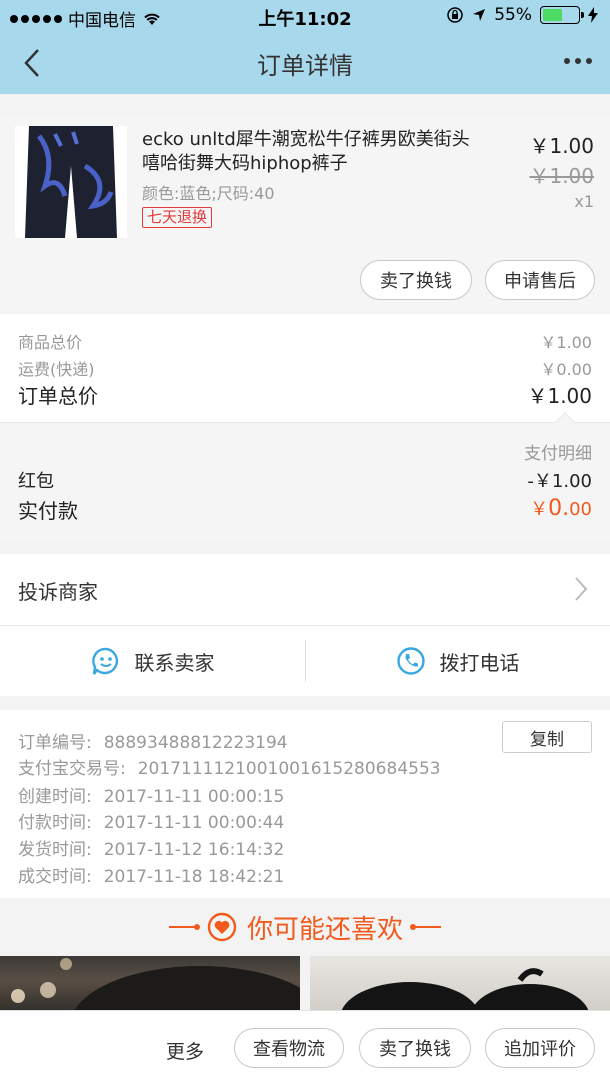 This screenshot has height=1084, width=610. What do you see at coordinates (55, 797) in the screenshot?
I see `created-time-label: 创建时间:` at bounding box center [55, 797].